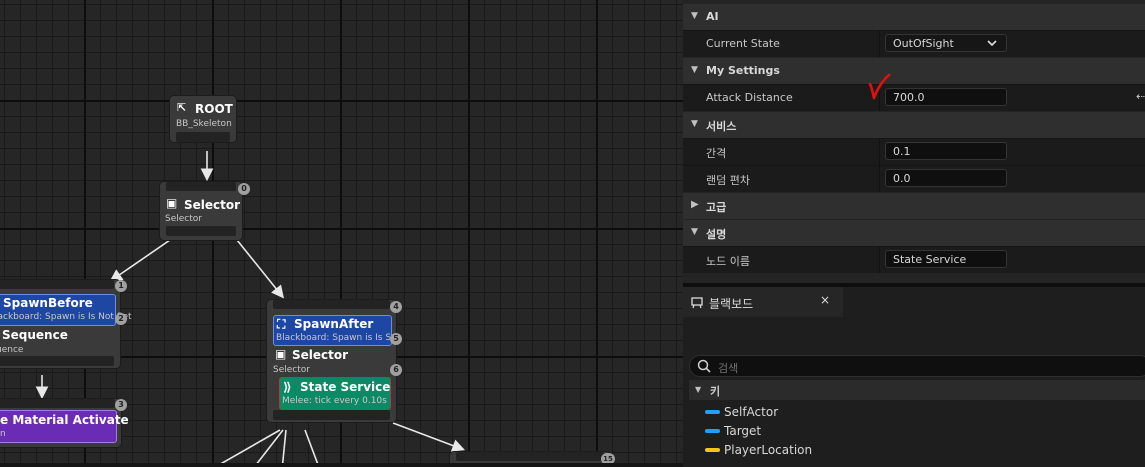  Describe the element at coordinates (121, 405) in the screenshot. I see `material-activate-order-badge: 3` at that location.